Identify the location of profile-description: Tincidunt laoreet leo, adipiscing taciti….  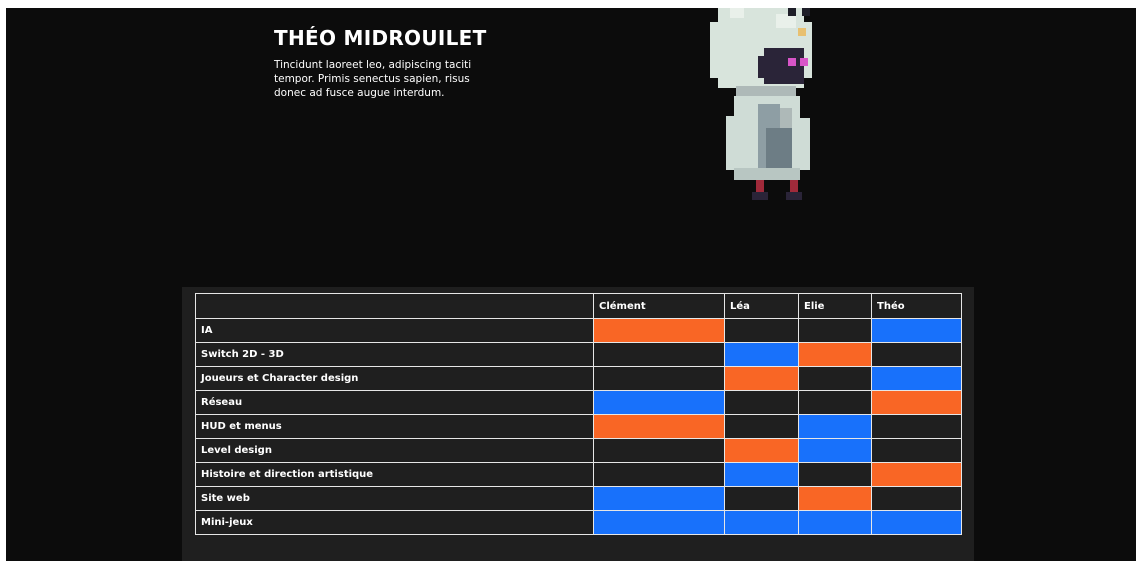
(373, 79).